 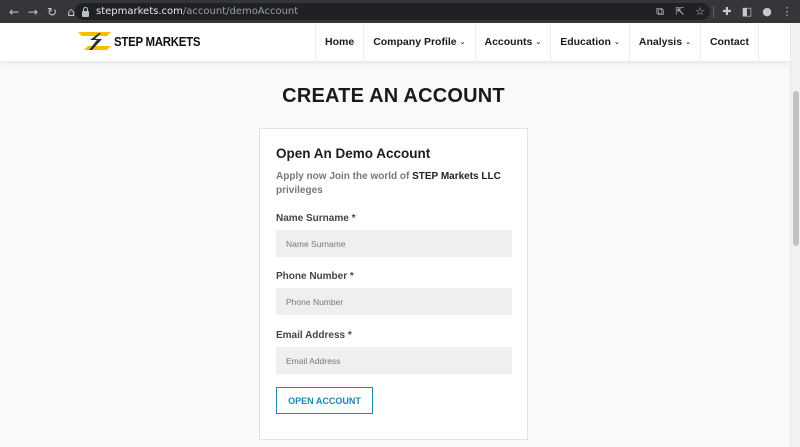 What do you see at coordinates (157, 41) in the screenshot?
I see `brand-name: STEP MARKETS` at bounding box center [157, 41].